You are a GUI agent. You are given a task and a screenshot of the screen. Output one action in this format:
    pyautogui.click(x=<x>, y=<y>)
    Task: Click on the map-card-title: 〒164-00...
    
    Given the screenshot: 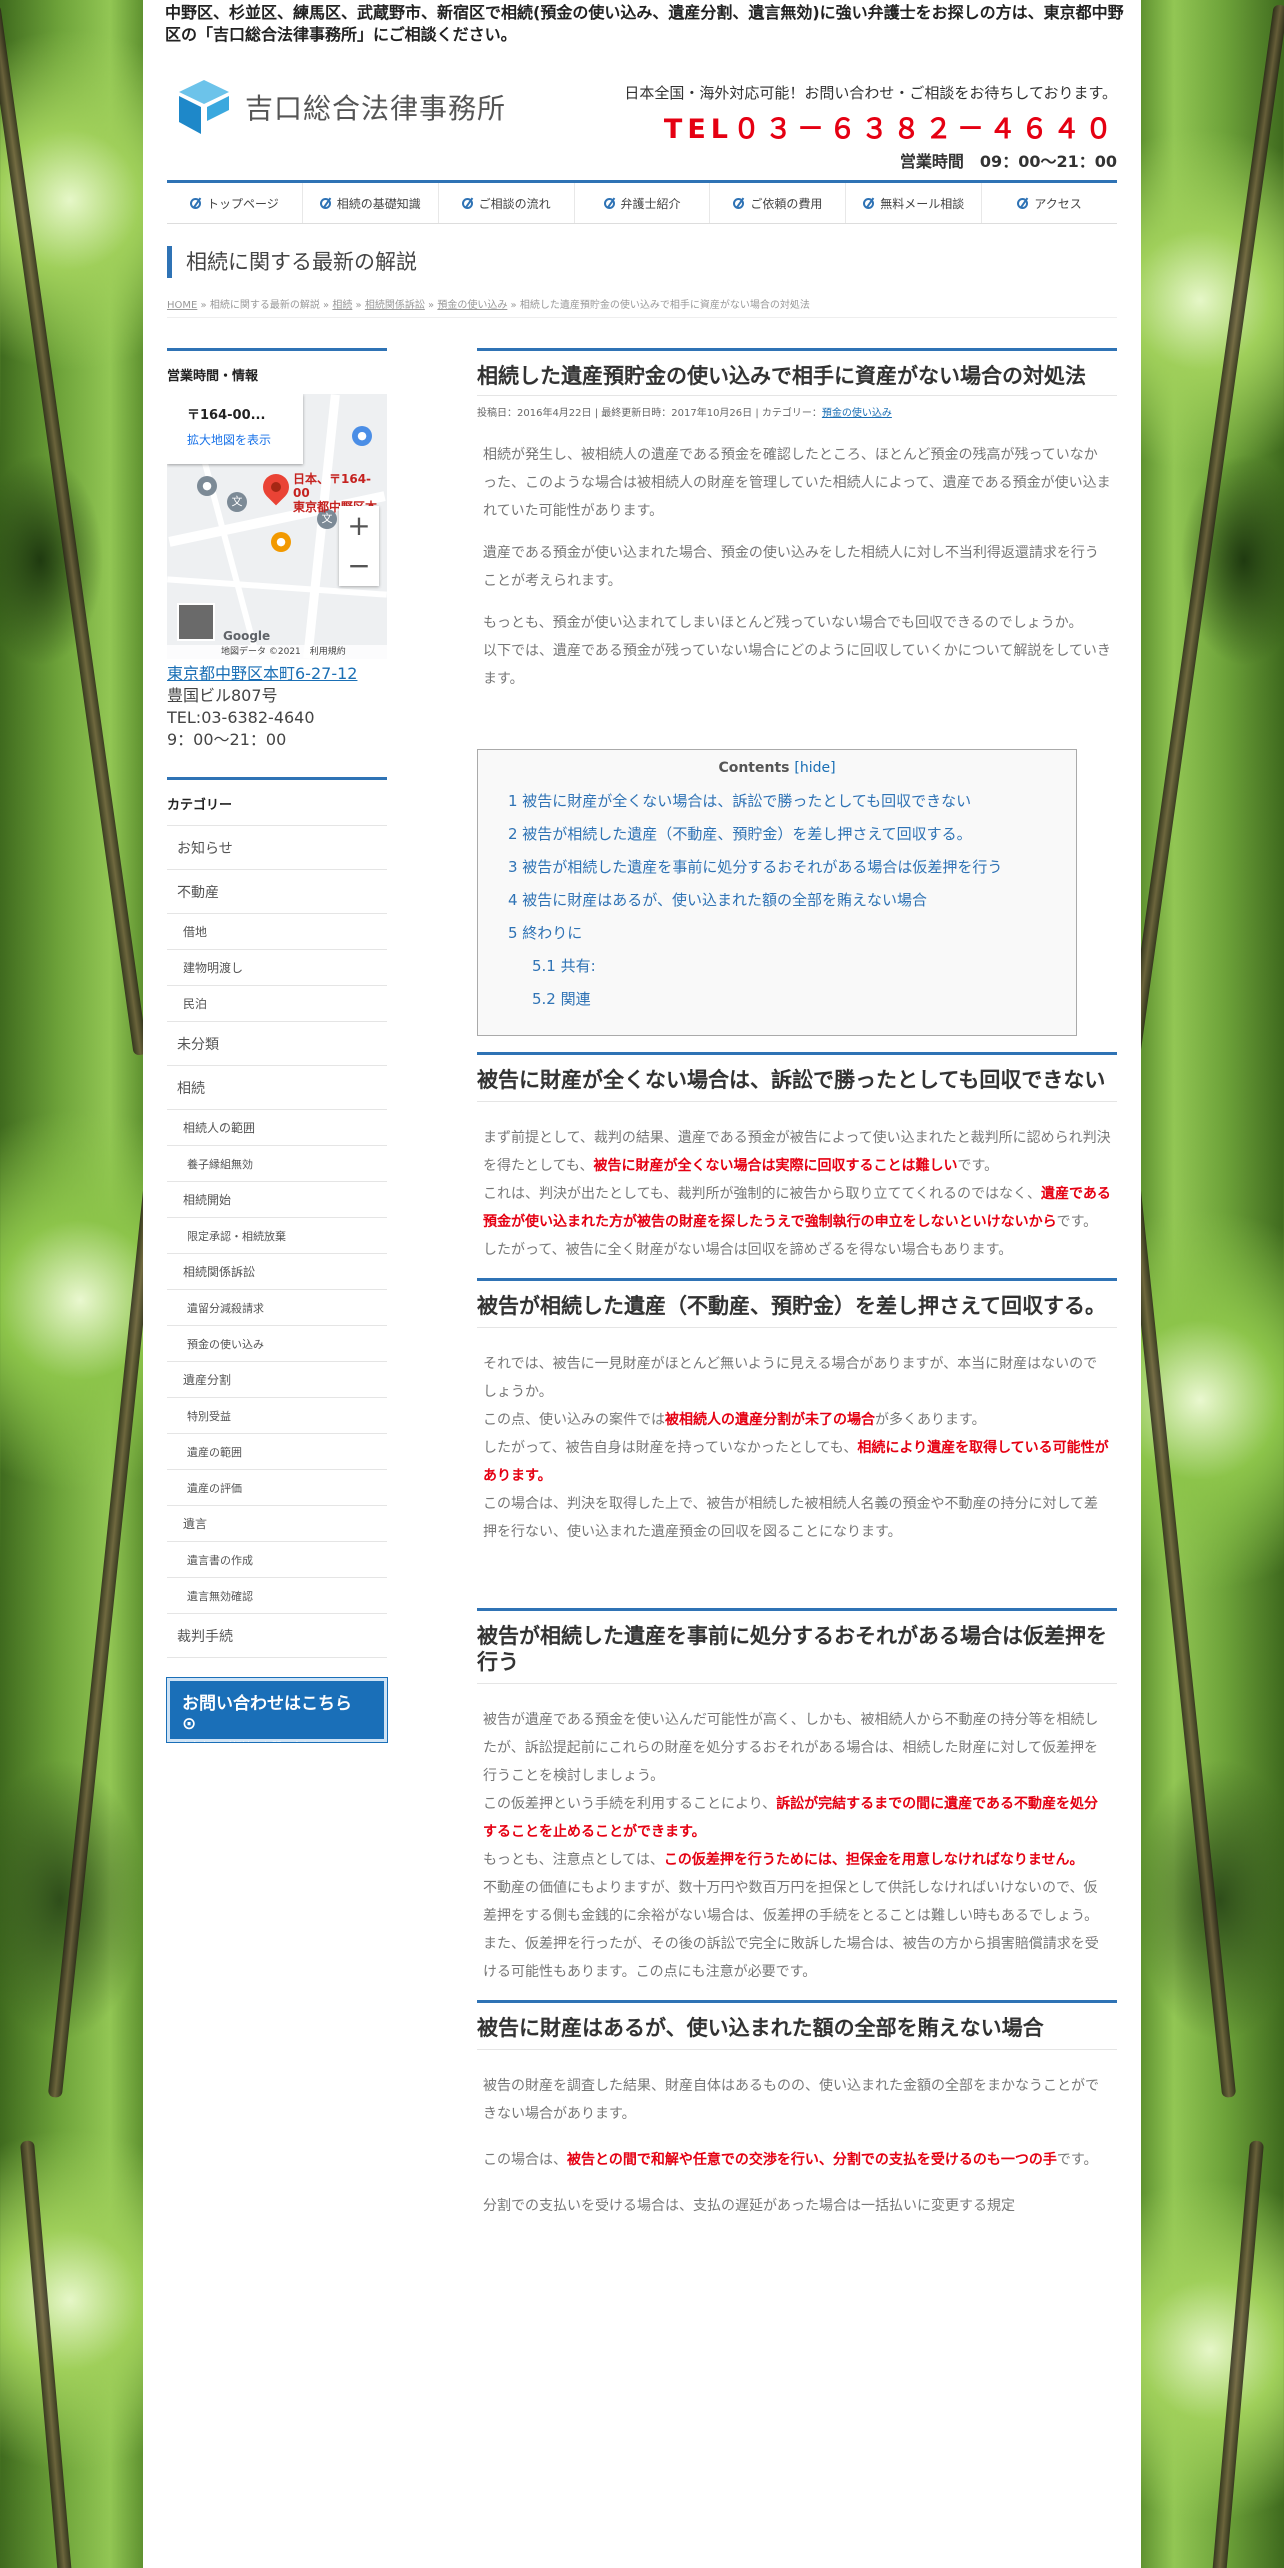 What is the action you would take?
    pyautogui.click(x=226, y=415)
    